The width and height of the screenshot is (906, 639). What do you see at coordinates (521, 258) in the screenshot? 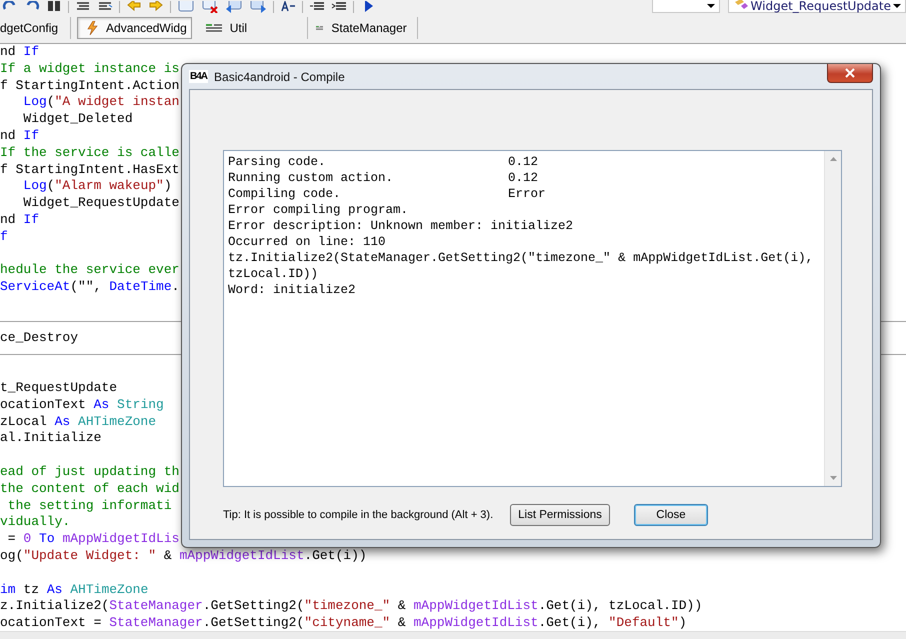
I see `log-text: tz.Initialize2(StateManager.GetSetting2("timezone_" & mAppWidgetIdList.Get(i),` at bounding box center [521, 258].